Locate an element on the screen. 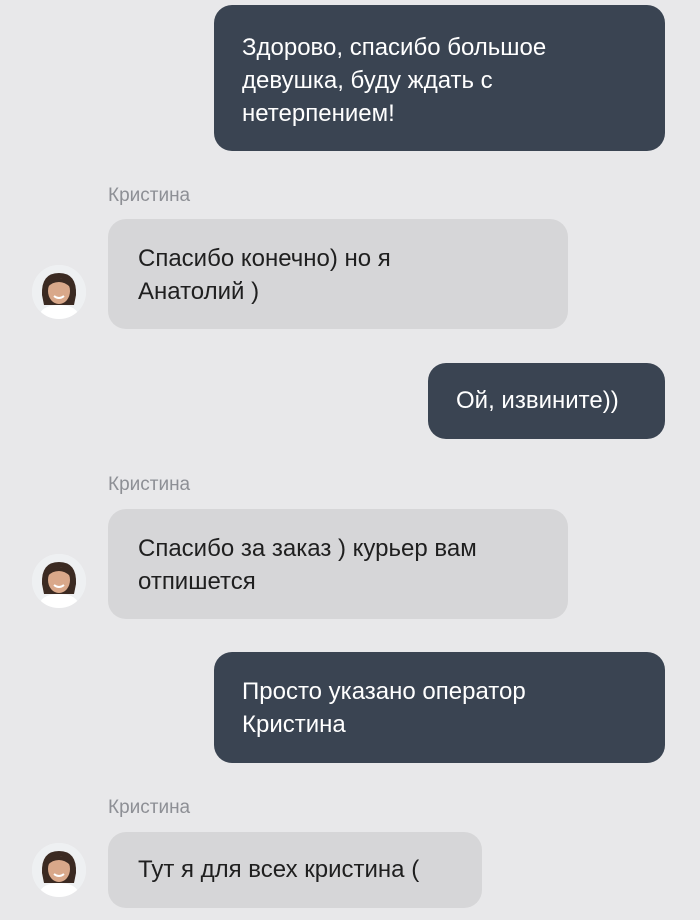  incoming-message-bubble: Спасибо конечно) но я Анатолий ) is located at coordinates (338, 274).